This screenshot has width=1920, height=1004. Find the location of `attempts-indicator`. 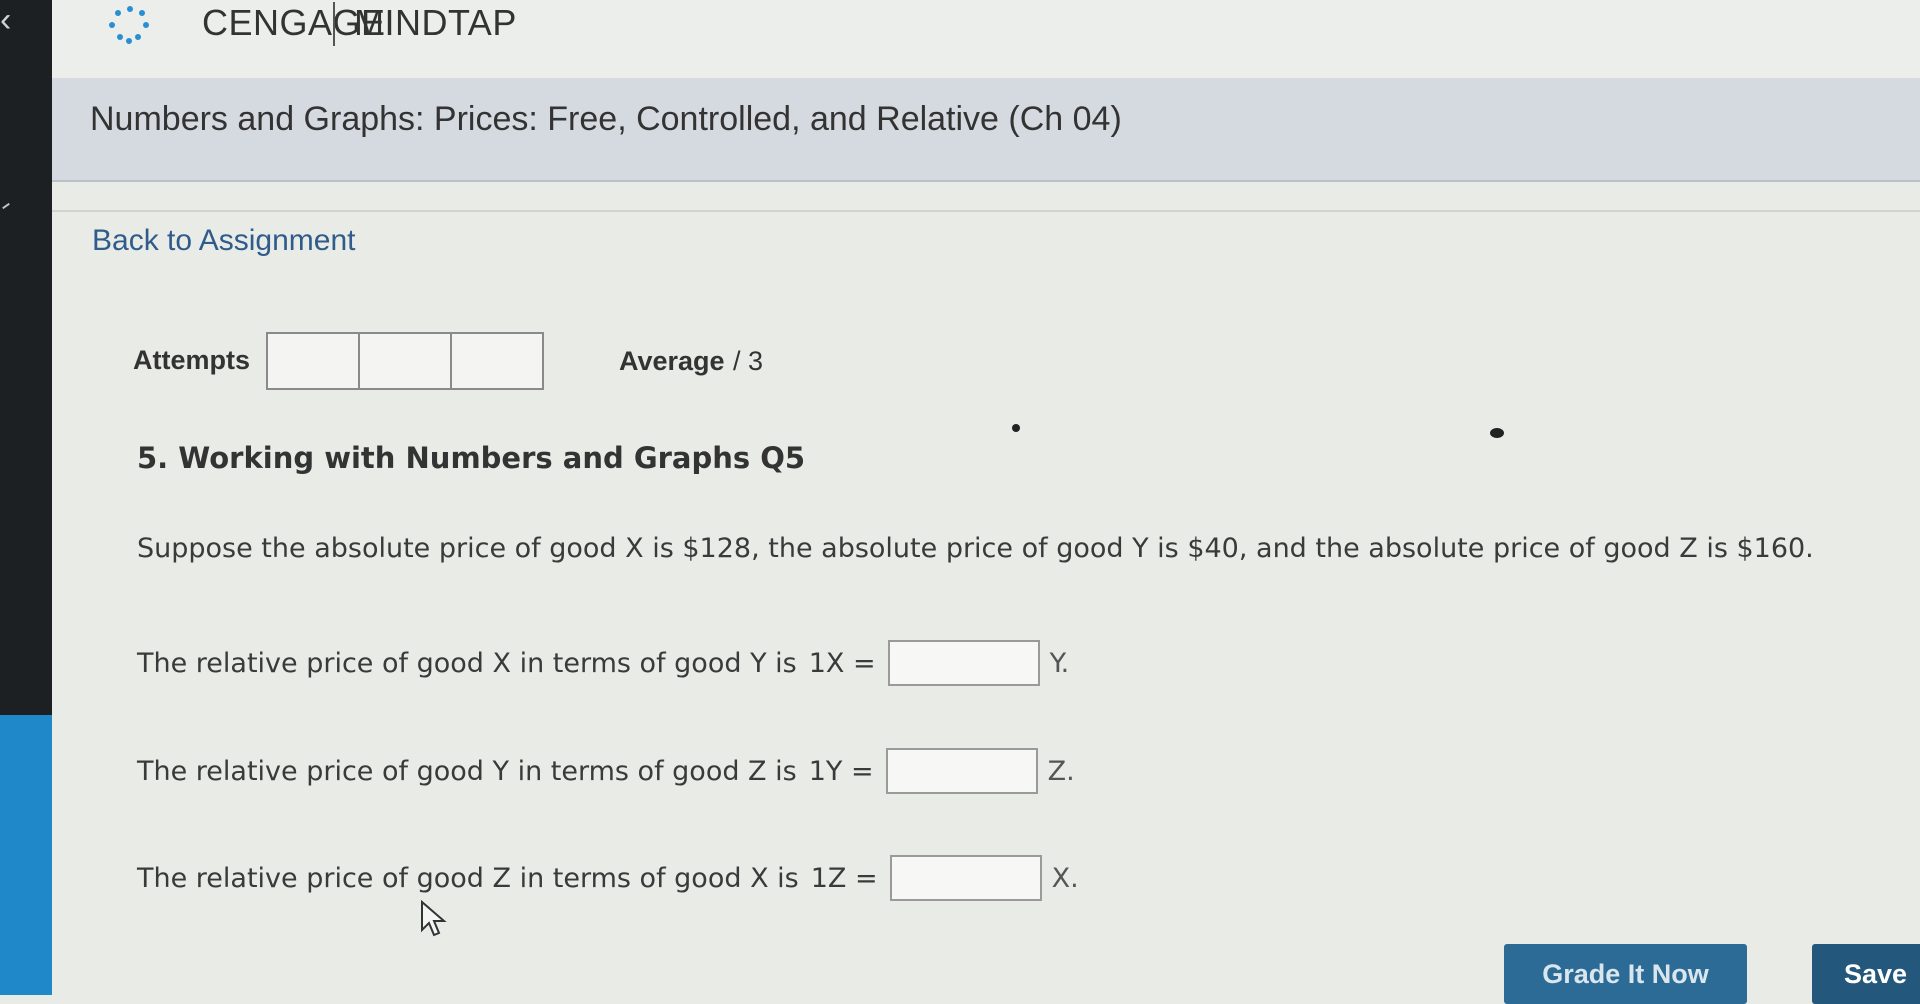

attempts-indicator is located at coordinates (405, 361).